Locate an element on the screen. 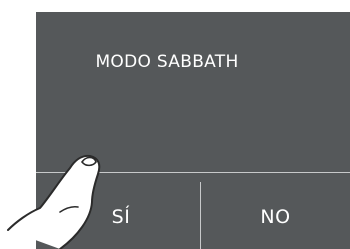 This screenshot has width=350, height=249. no-button: NO is located at coordinates (275, 211).